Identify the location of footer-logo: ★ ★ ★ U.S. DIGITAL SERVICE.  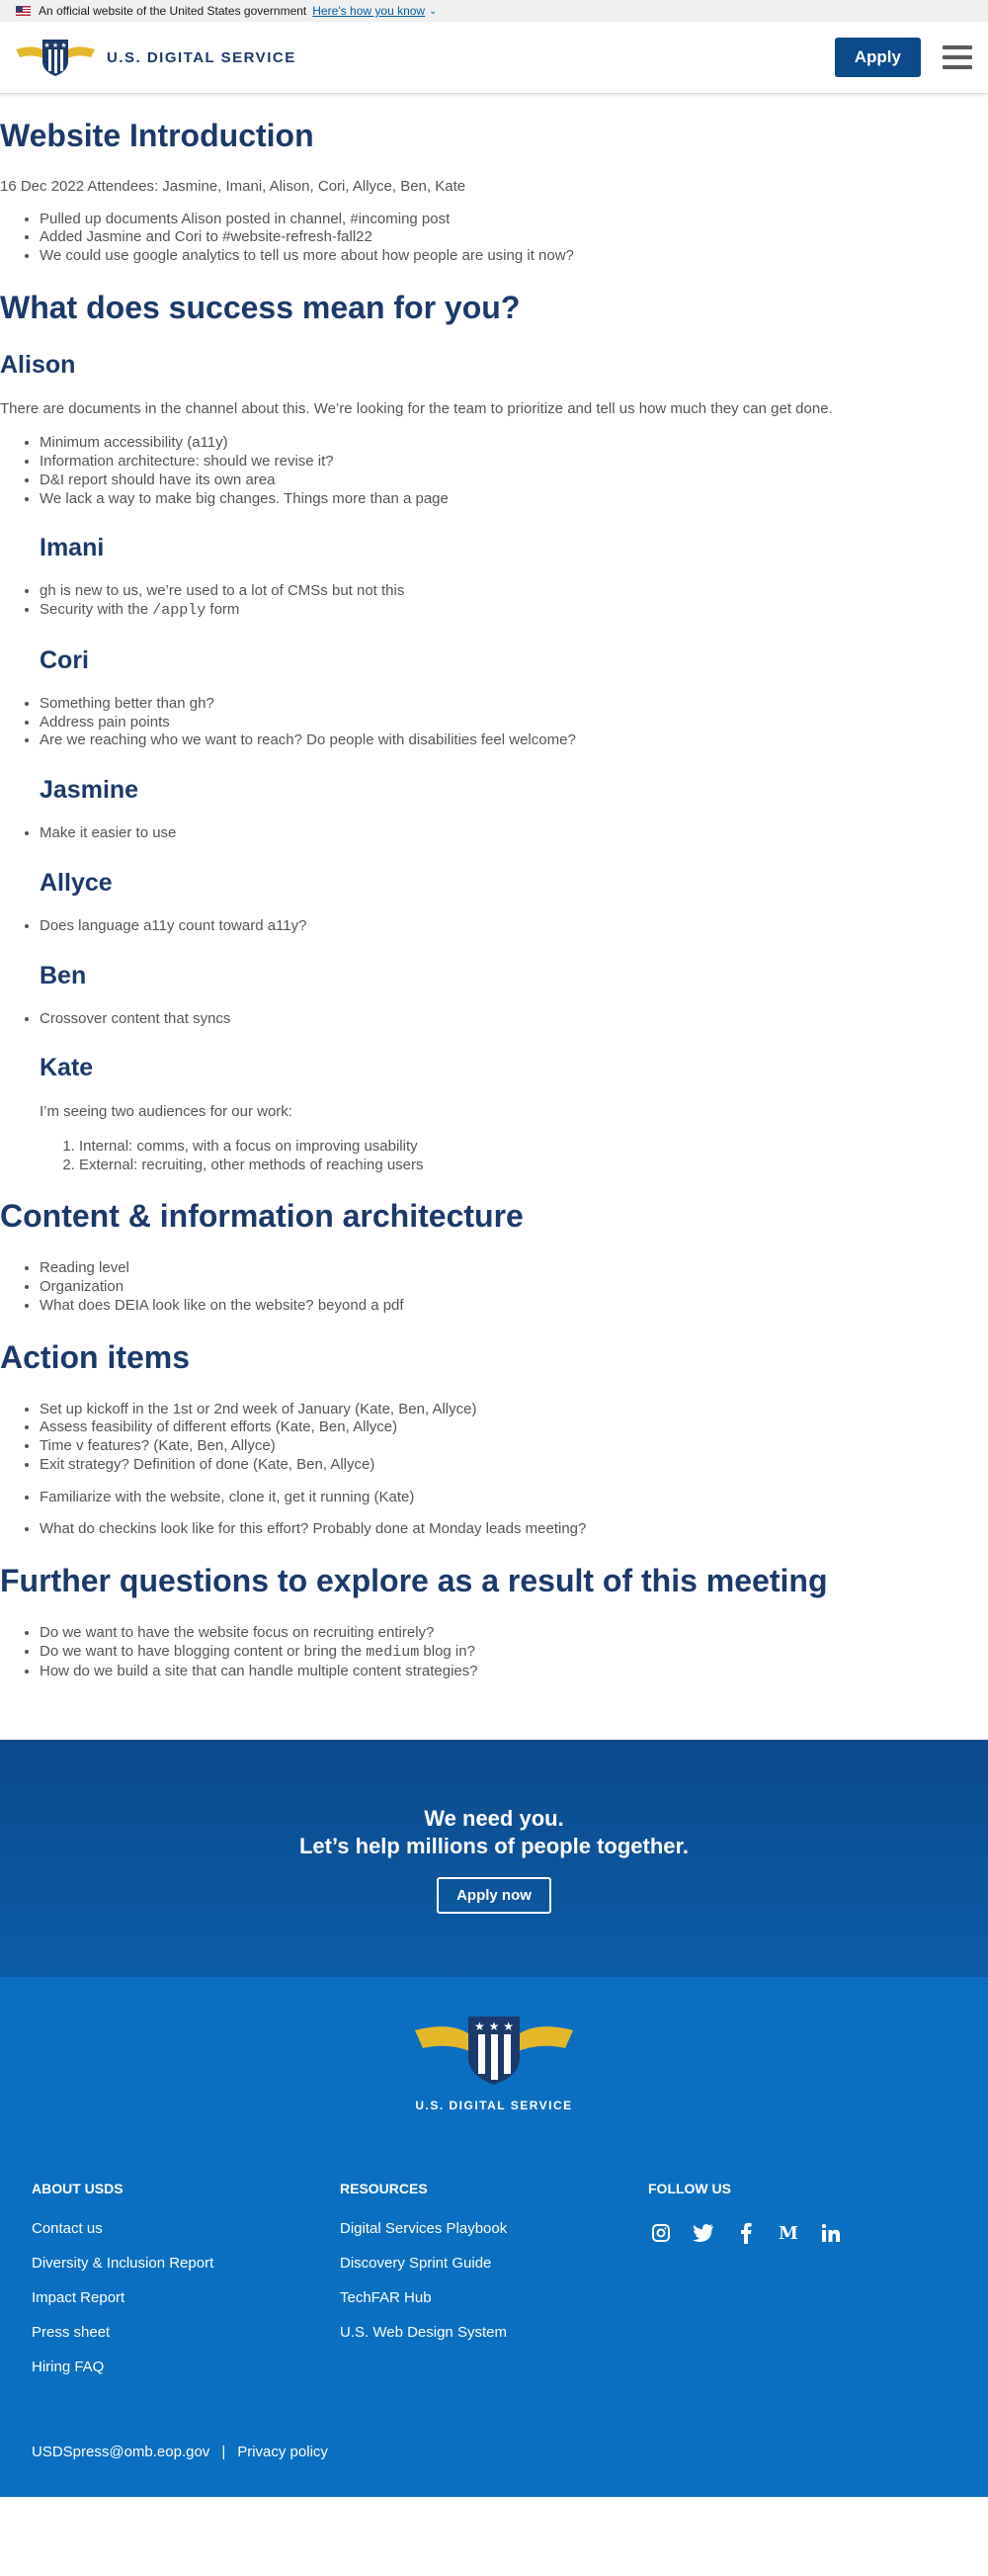
(494, 2063).